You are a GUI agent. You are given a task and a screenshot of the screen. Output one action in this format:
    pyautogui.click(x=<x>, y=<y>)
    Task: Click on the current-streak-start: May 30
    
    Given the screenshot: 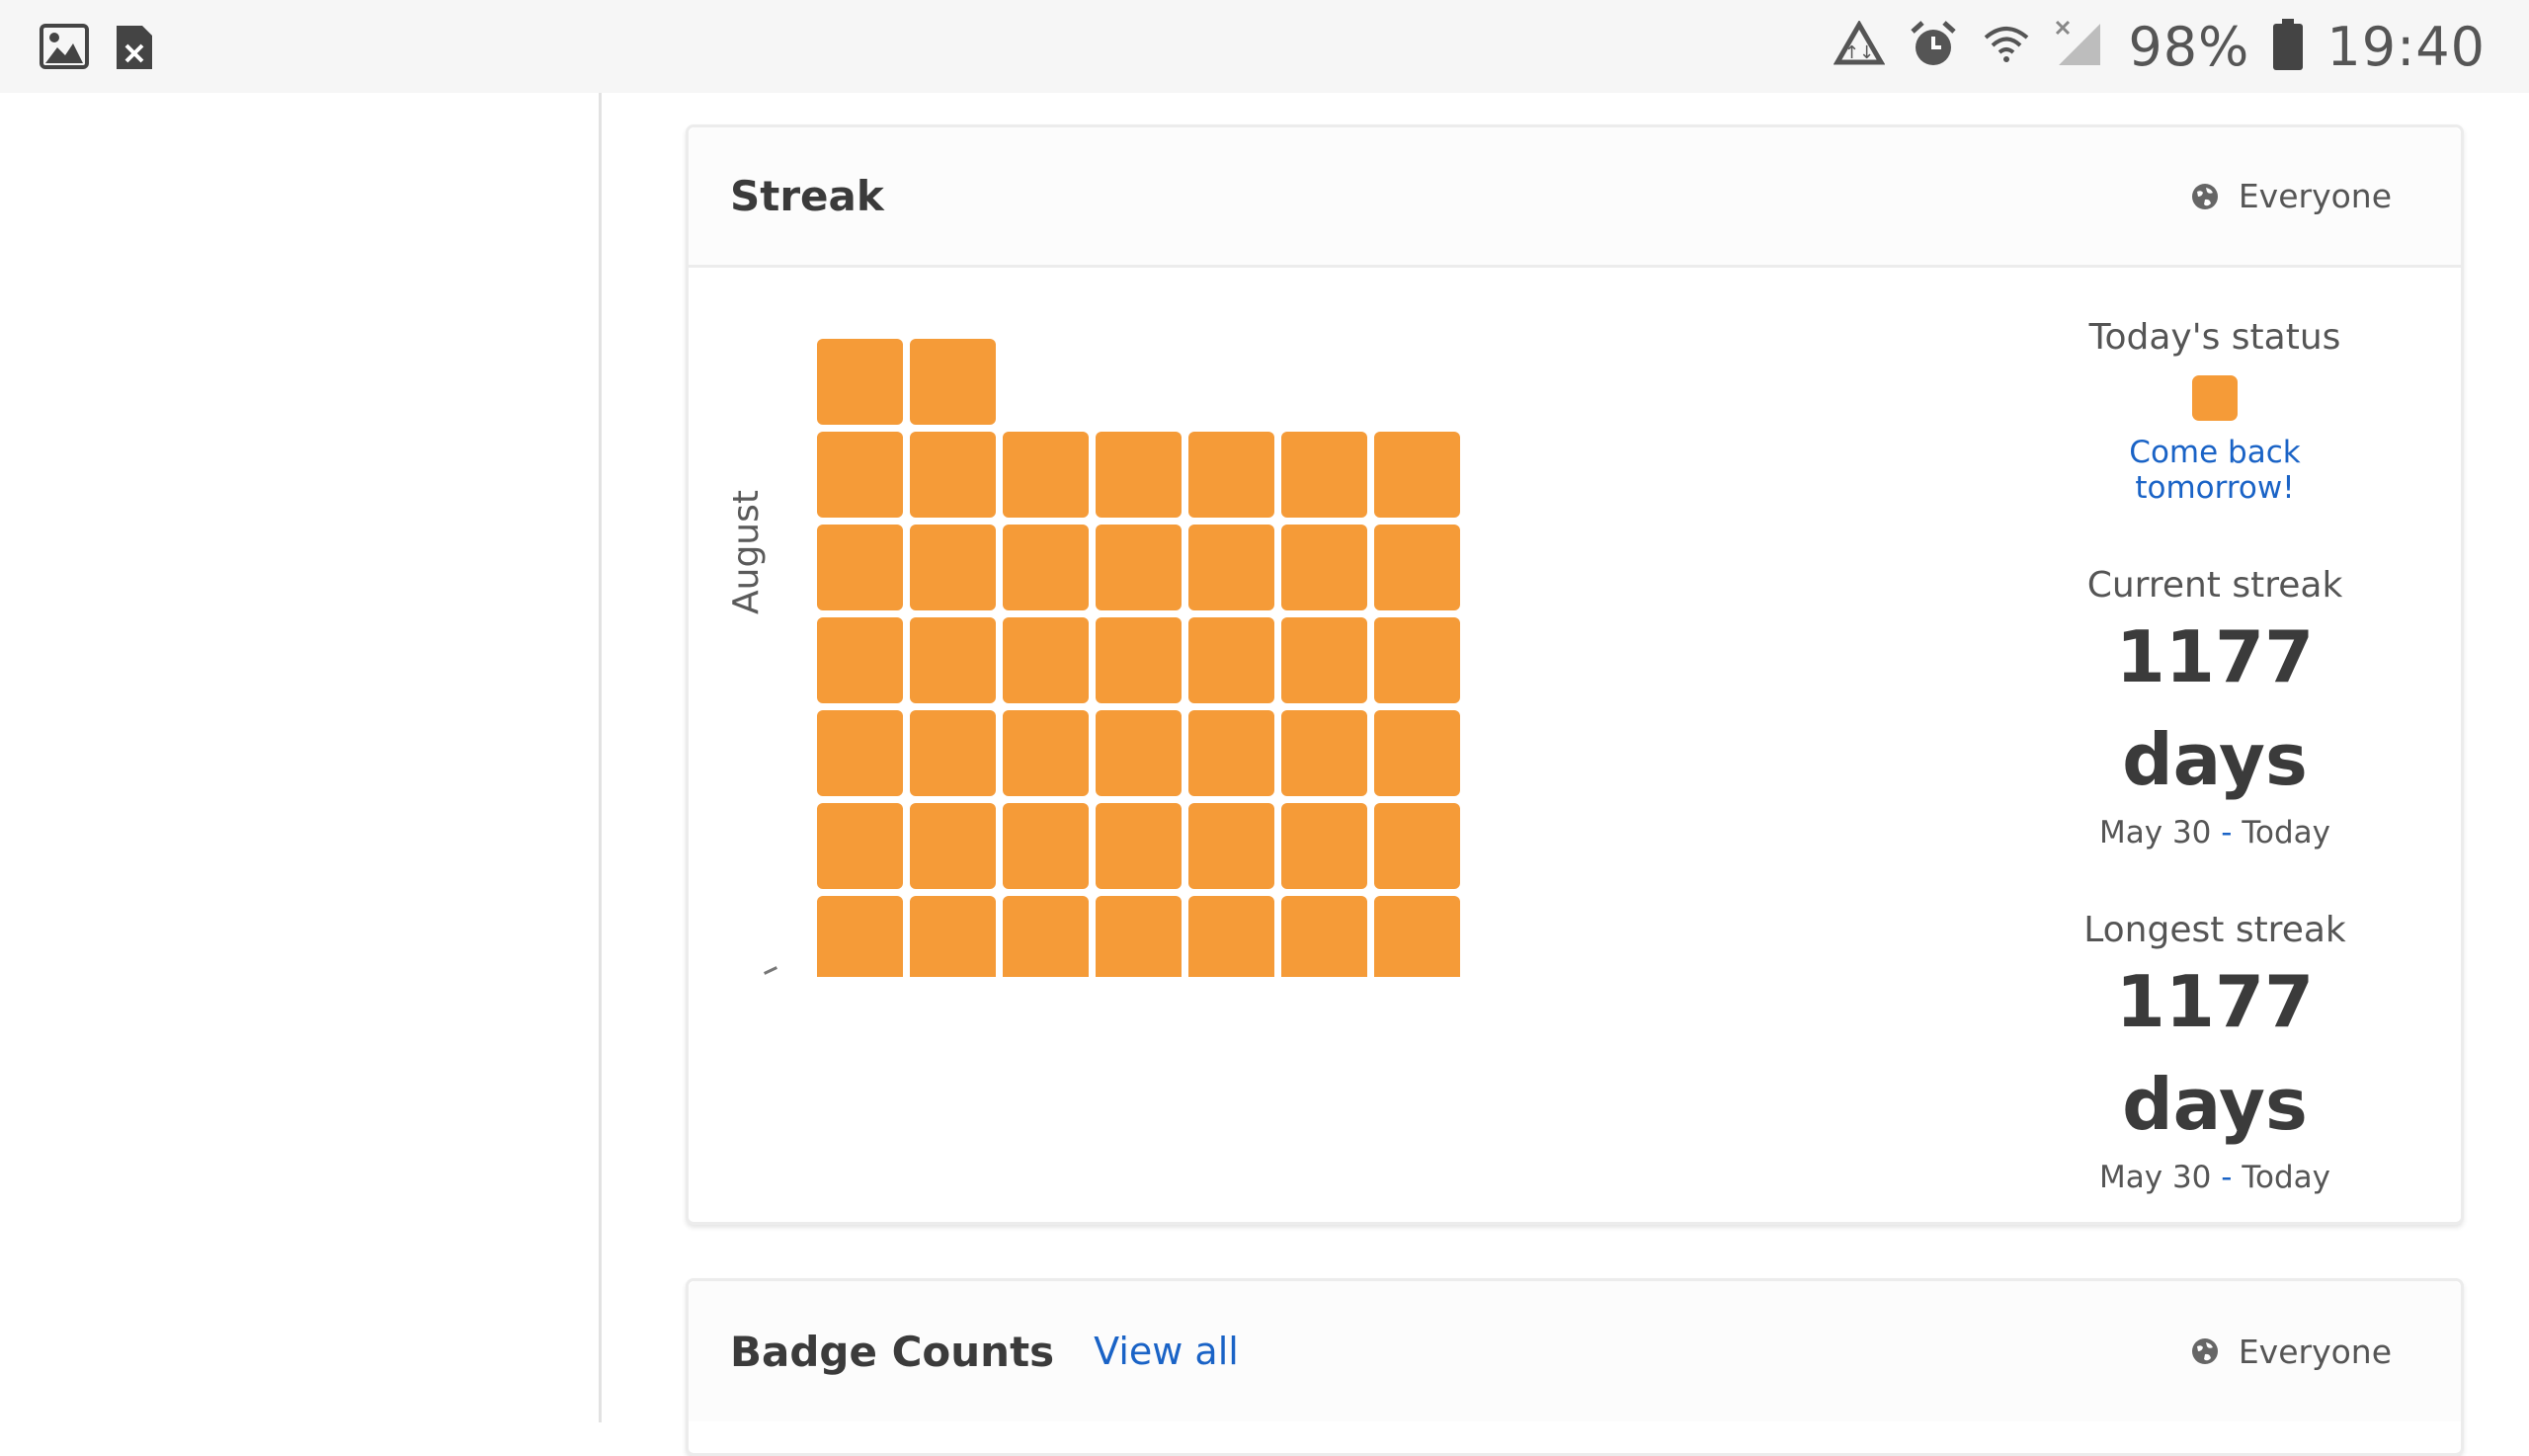 What is the action you would take?
    pyautogui.click(x=2155, y=832)
    